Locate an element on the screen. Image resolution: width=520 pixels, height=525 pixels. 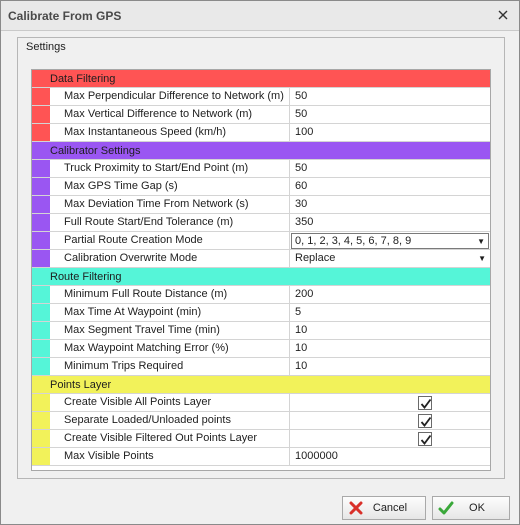
property-row: Max Segment Travel Time (min) 10 is located at coordinates (261, 331).